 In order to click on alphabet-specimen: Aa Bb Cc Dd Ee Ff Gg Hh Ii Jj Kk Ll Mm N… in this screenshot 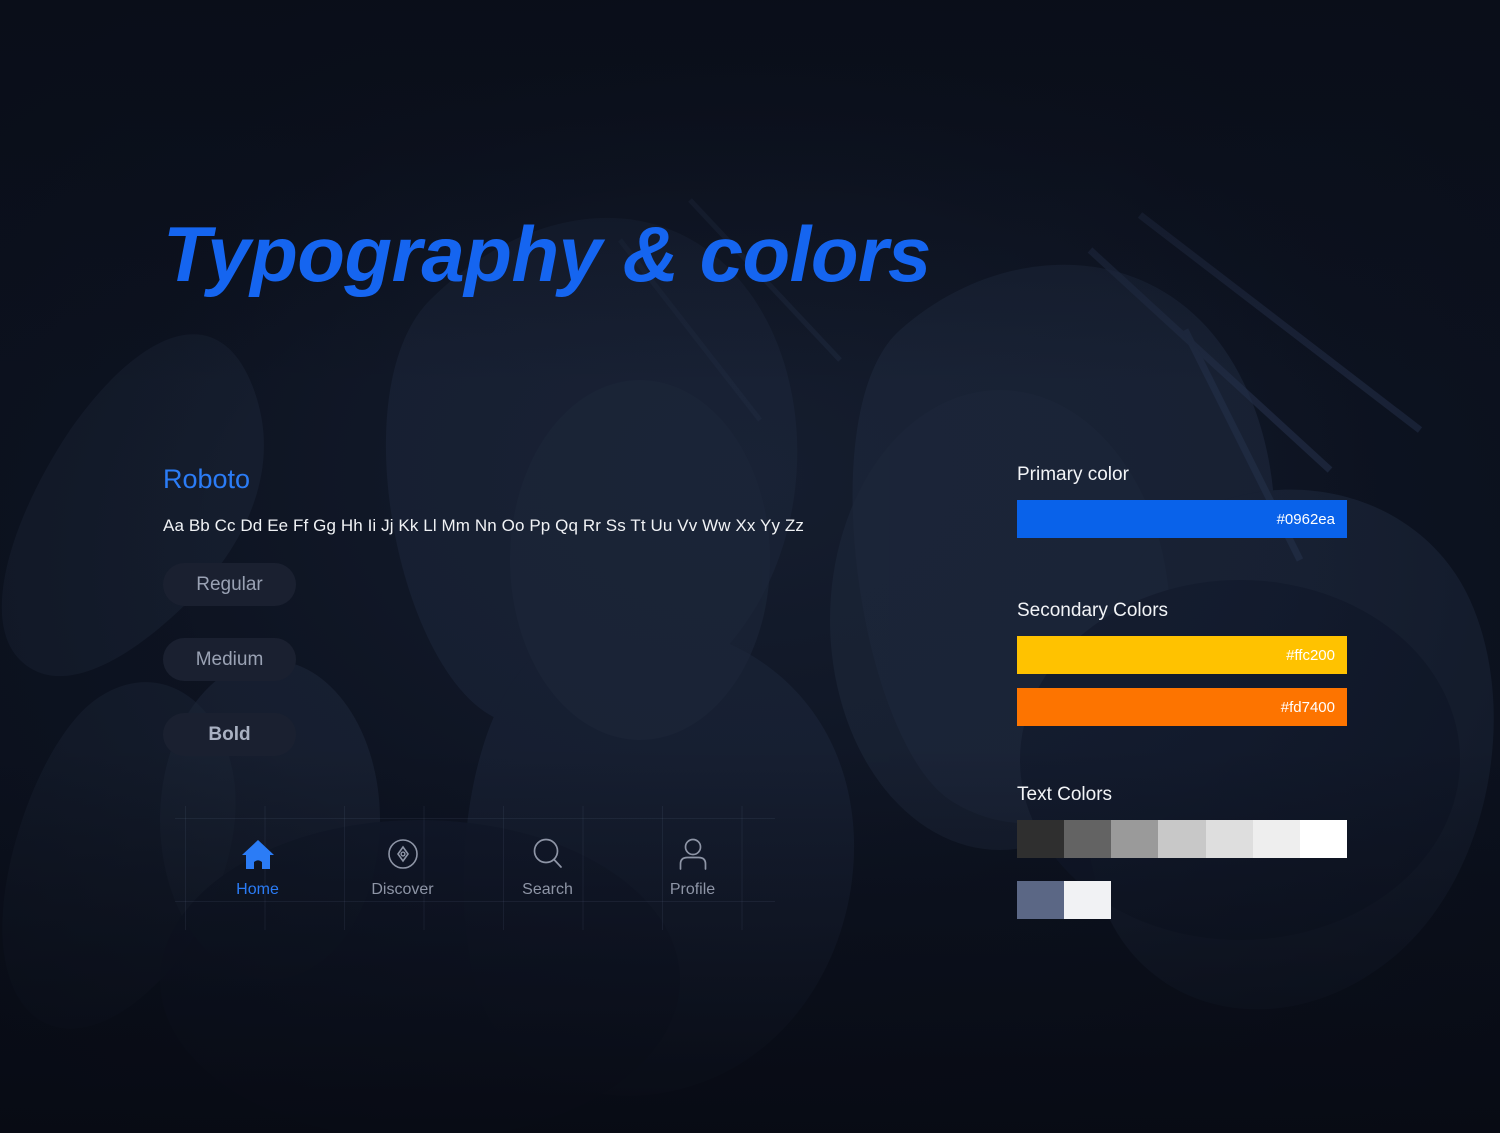, I will do `click(483, 525)`.